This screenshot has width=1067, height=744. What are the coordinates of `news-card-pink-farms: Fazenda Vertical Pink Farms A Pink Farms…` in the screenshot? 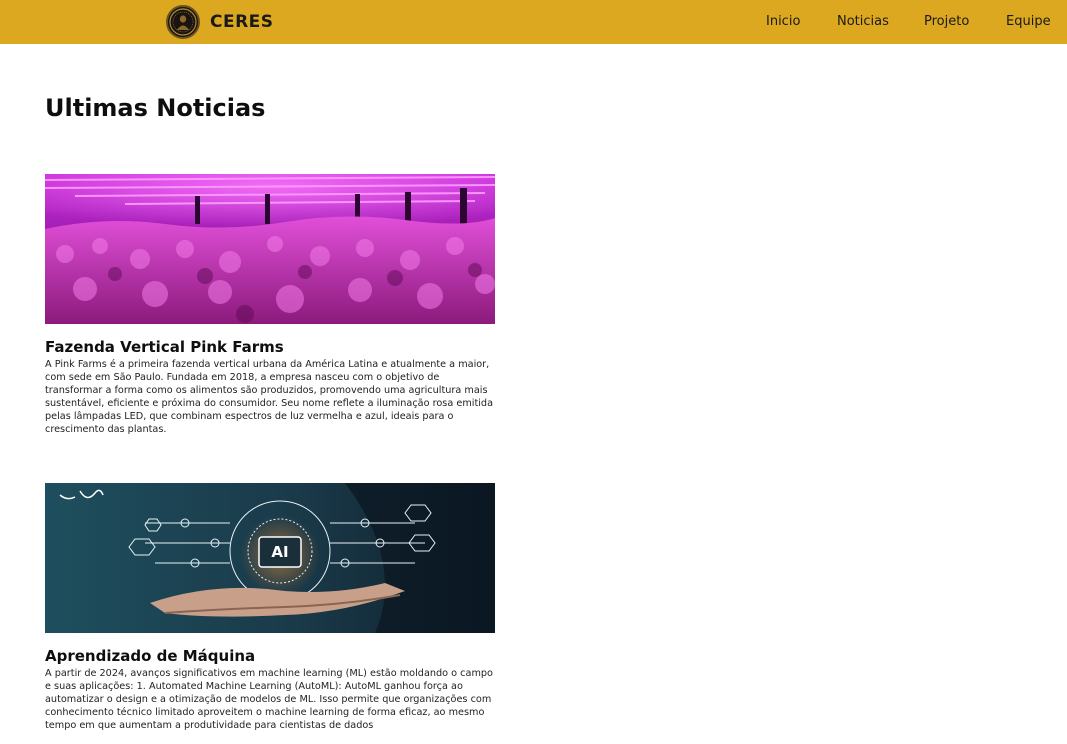 It's located at (270, 305).